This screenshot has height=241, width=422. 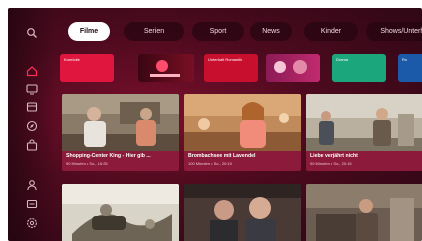 What do you see at coordinates (410, 68) in the screenshot?
I see `channel-tile-partial: Ro` at bounding box center [410, 68].